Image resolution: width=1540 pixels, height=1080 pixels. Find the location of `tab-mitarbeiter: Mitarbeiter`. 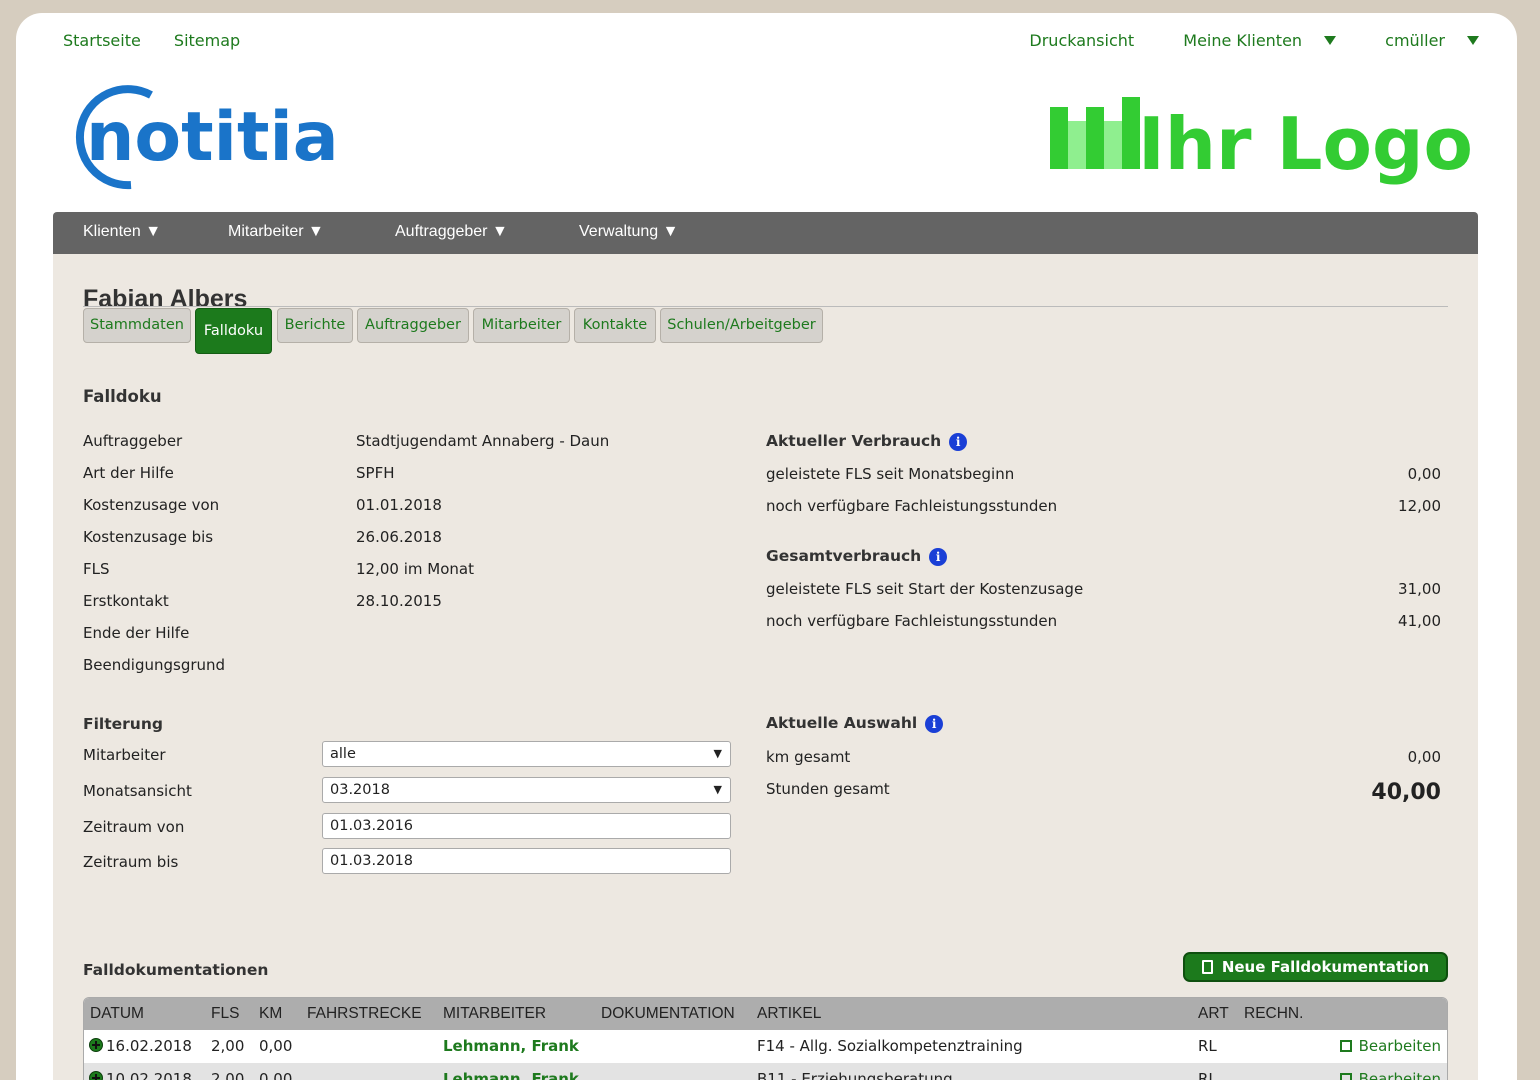

tab-mitarbeiter: Mitarbeiter is located at coordinates (521, 325).